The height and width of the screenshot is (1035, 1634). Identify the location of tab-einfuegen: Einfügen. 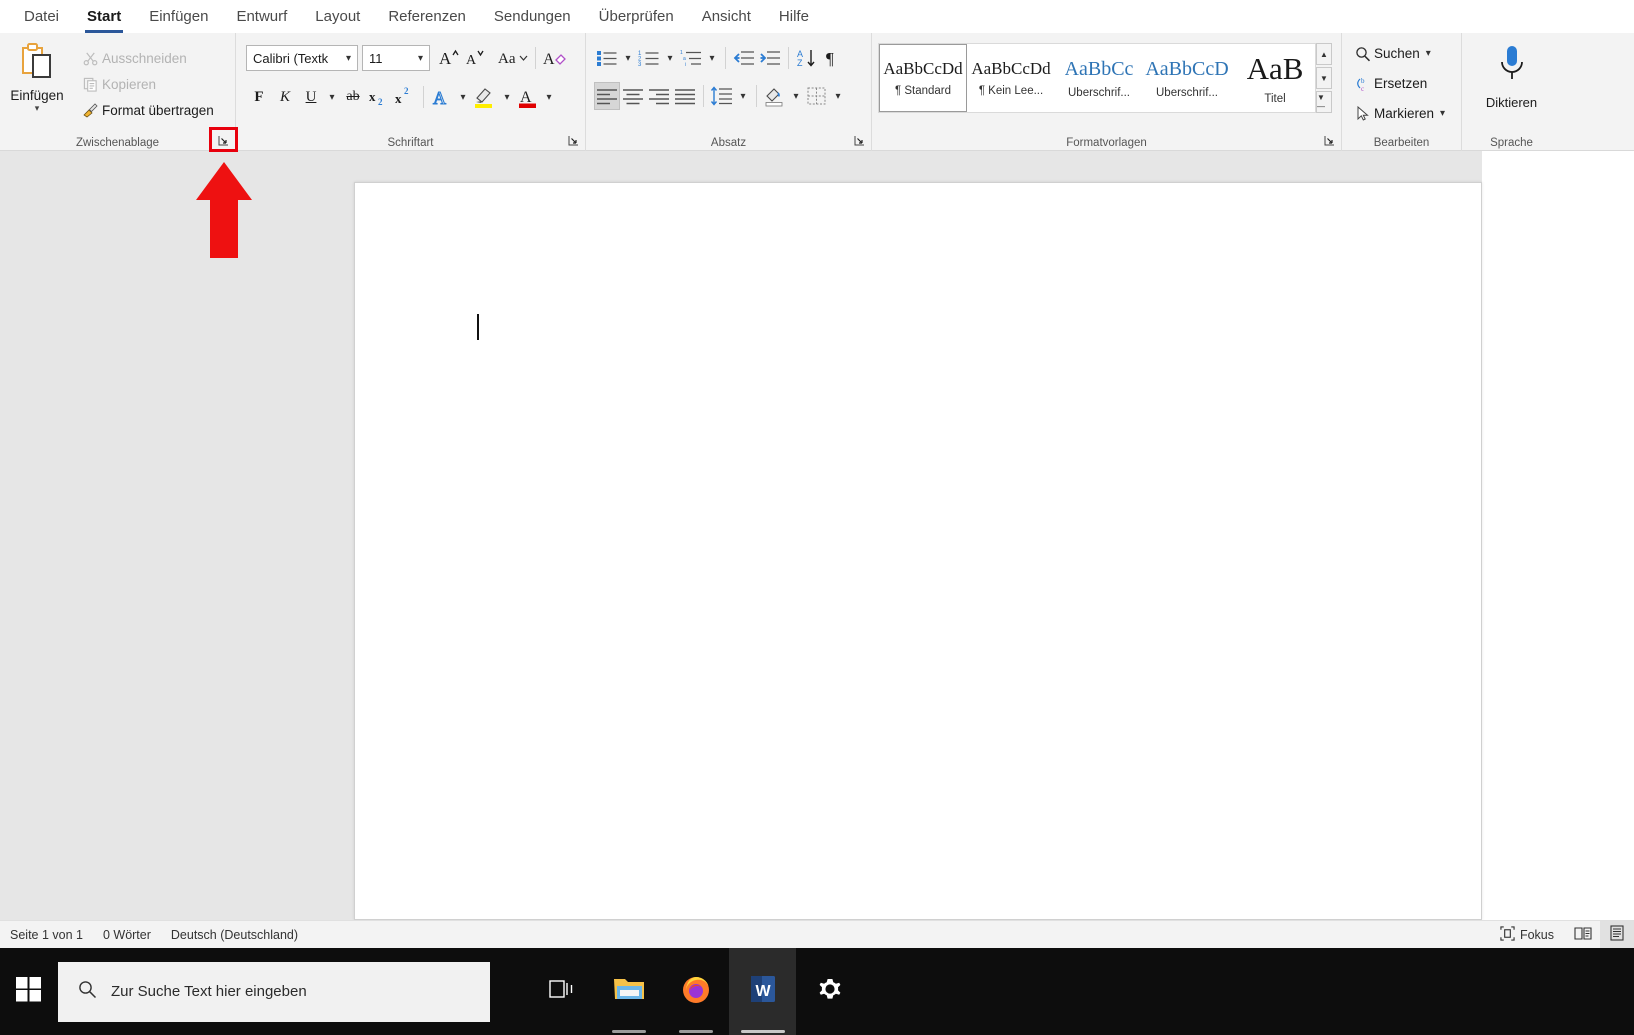
(178, 17).